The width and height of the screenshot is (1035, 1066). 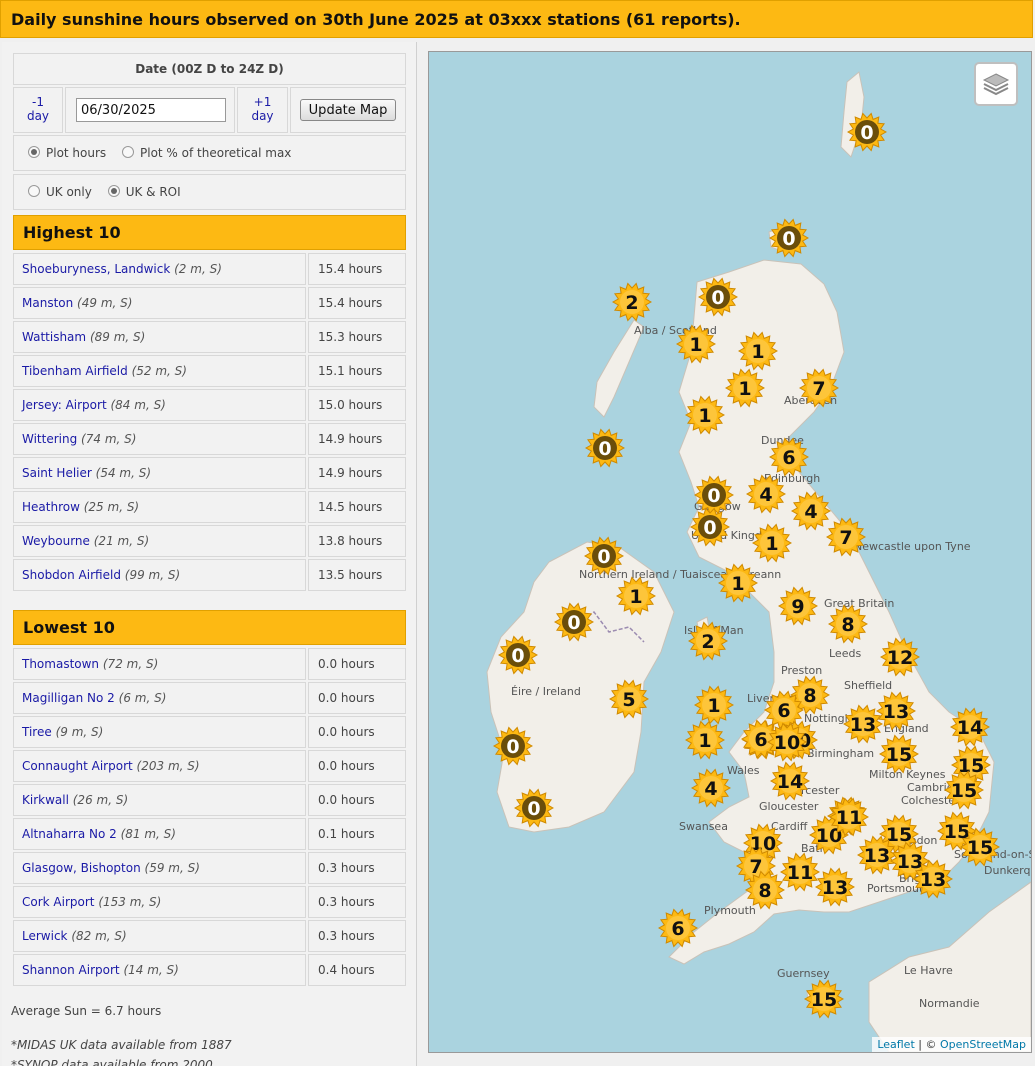 I want to click on table-row: Lerwick (82 m, S) 0.3 hours, so click(x=210, y=937).